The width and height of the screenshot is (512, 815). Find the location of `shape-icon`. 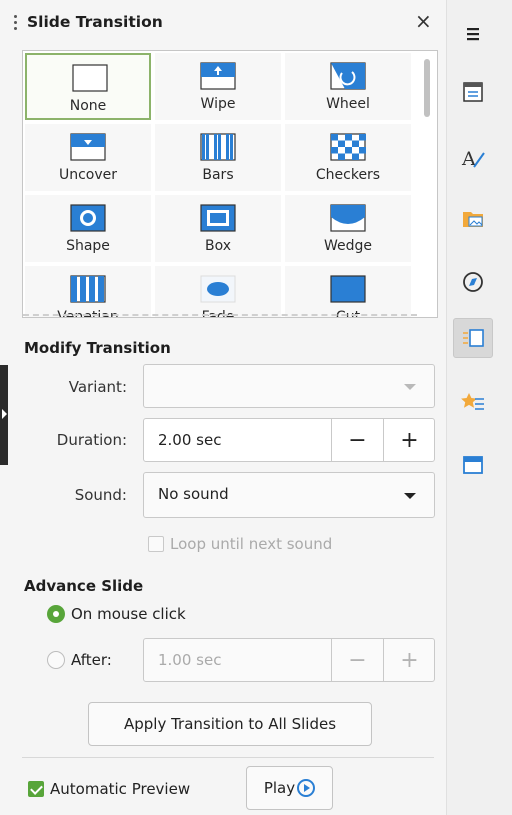

shape-icon is located at coordinates (88, 218).